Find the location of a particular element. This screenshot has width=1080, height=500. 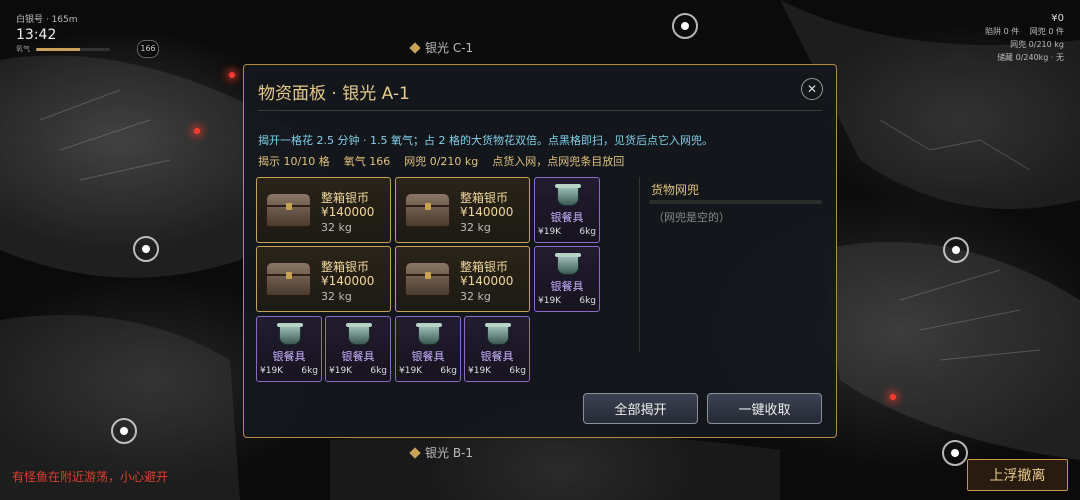

oxygen-label: 氧气 is located at coordinates (23, 49).